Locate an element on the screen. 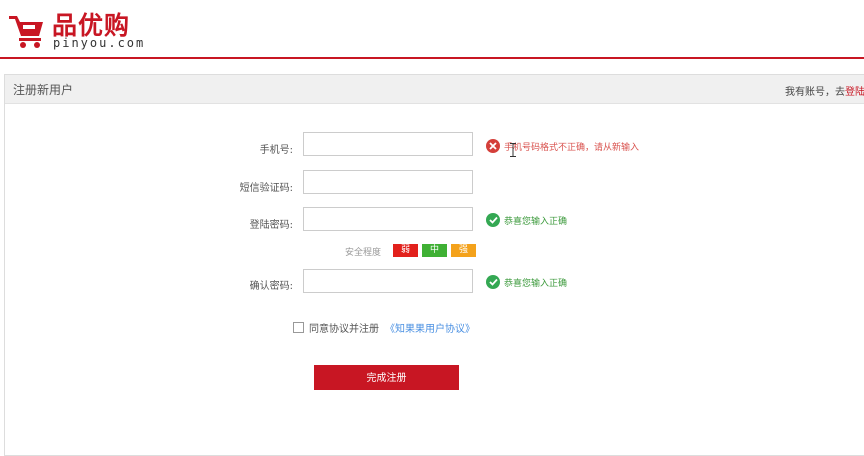 The height and width of the screenshot is (456, 864). site-header: 品优购 pinyou.com is located at coordinates (432, 29).